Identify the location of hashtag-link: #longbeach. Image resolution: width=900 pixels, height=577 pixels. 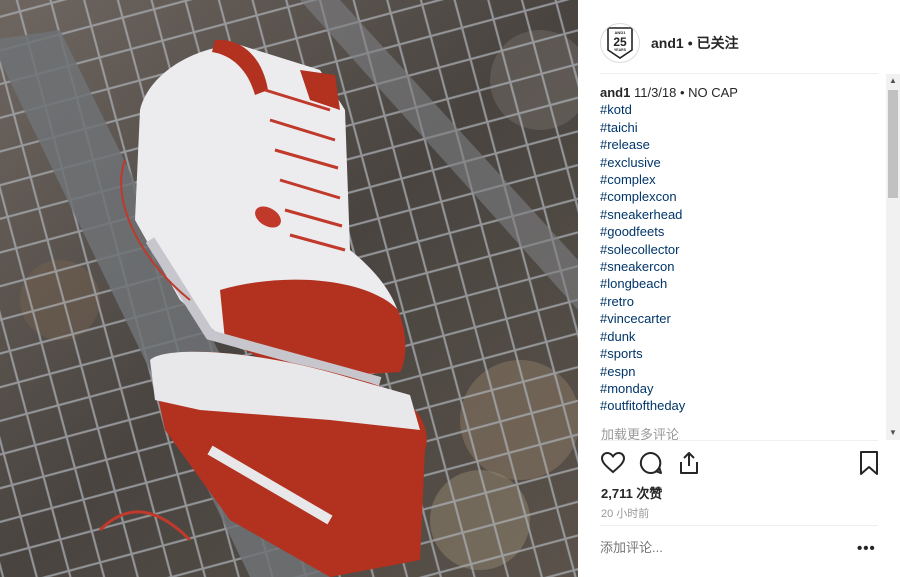
(743, 283).